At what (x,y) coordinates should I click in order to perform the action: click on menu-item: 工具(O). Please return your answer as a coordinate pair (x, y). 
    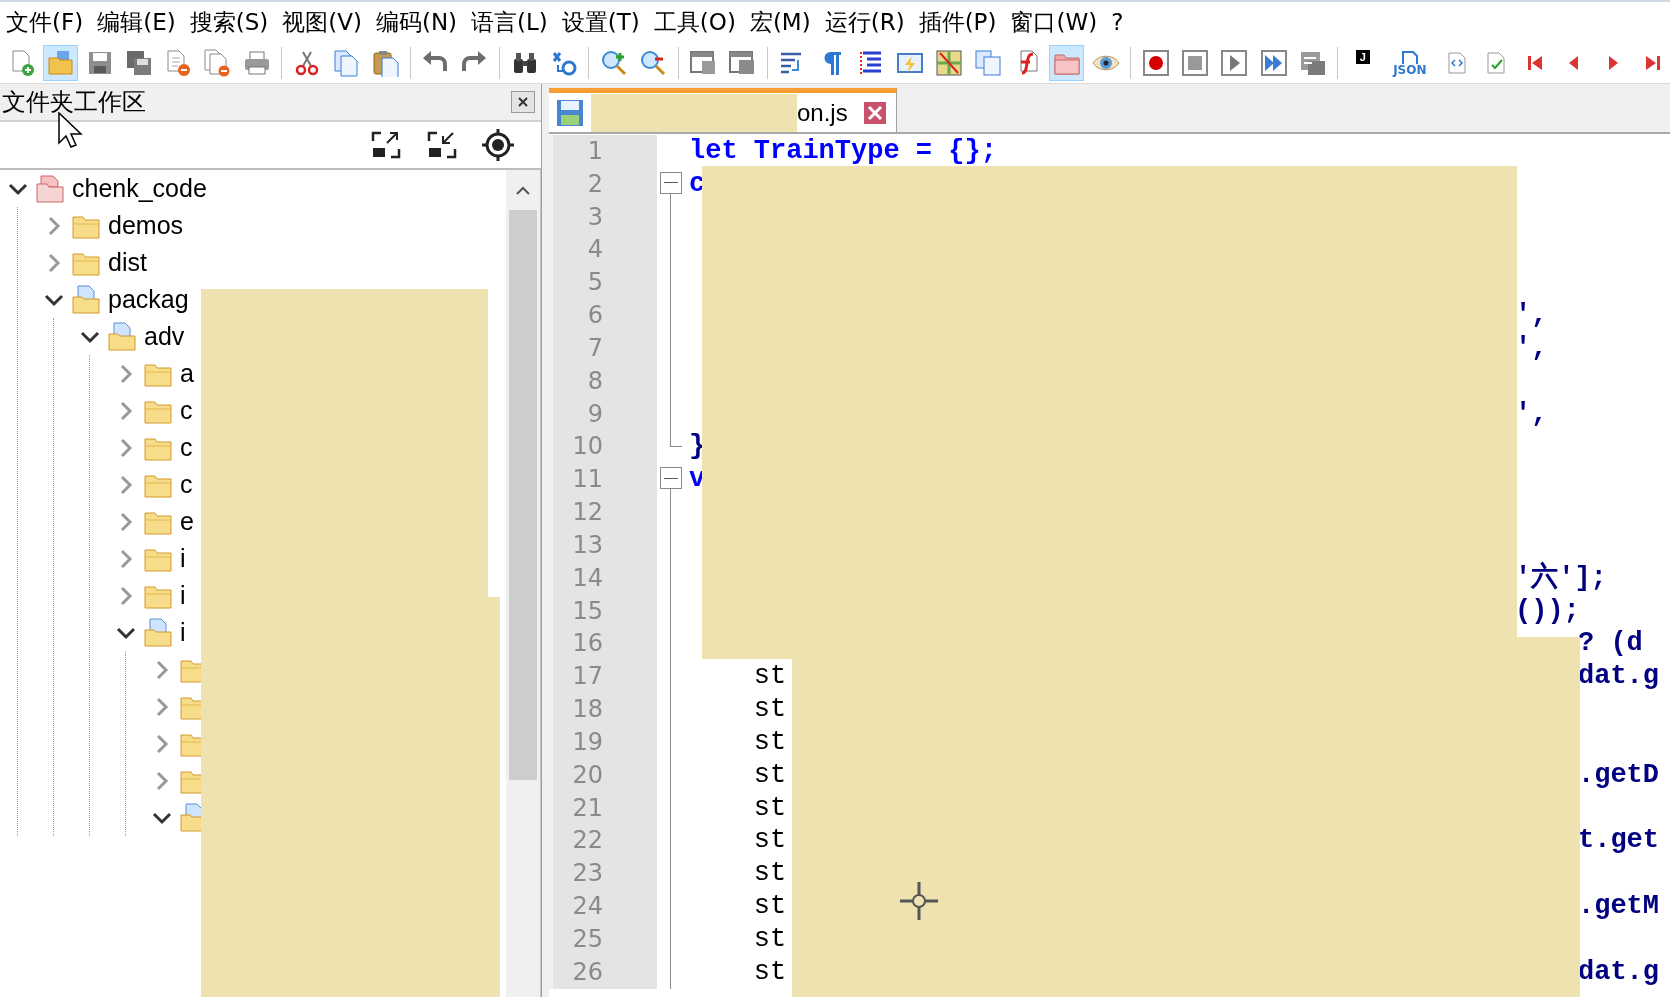
    Looking at the image, I should click on (694, 22).